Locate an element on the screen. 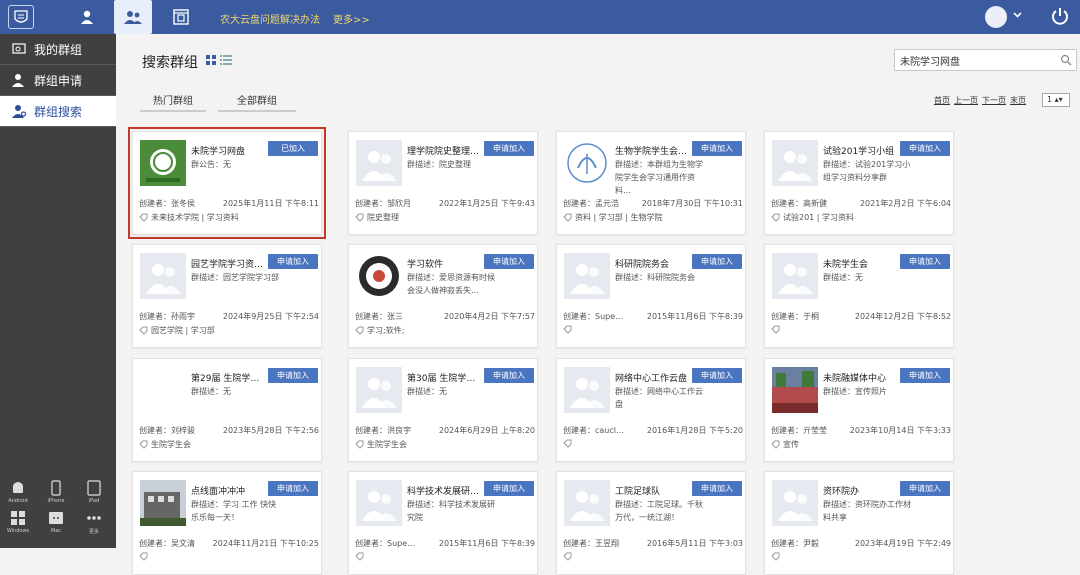 The image size is (1080, 575). group-name: 未院融媒体中心 is located at coordinates (855, 379).